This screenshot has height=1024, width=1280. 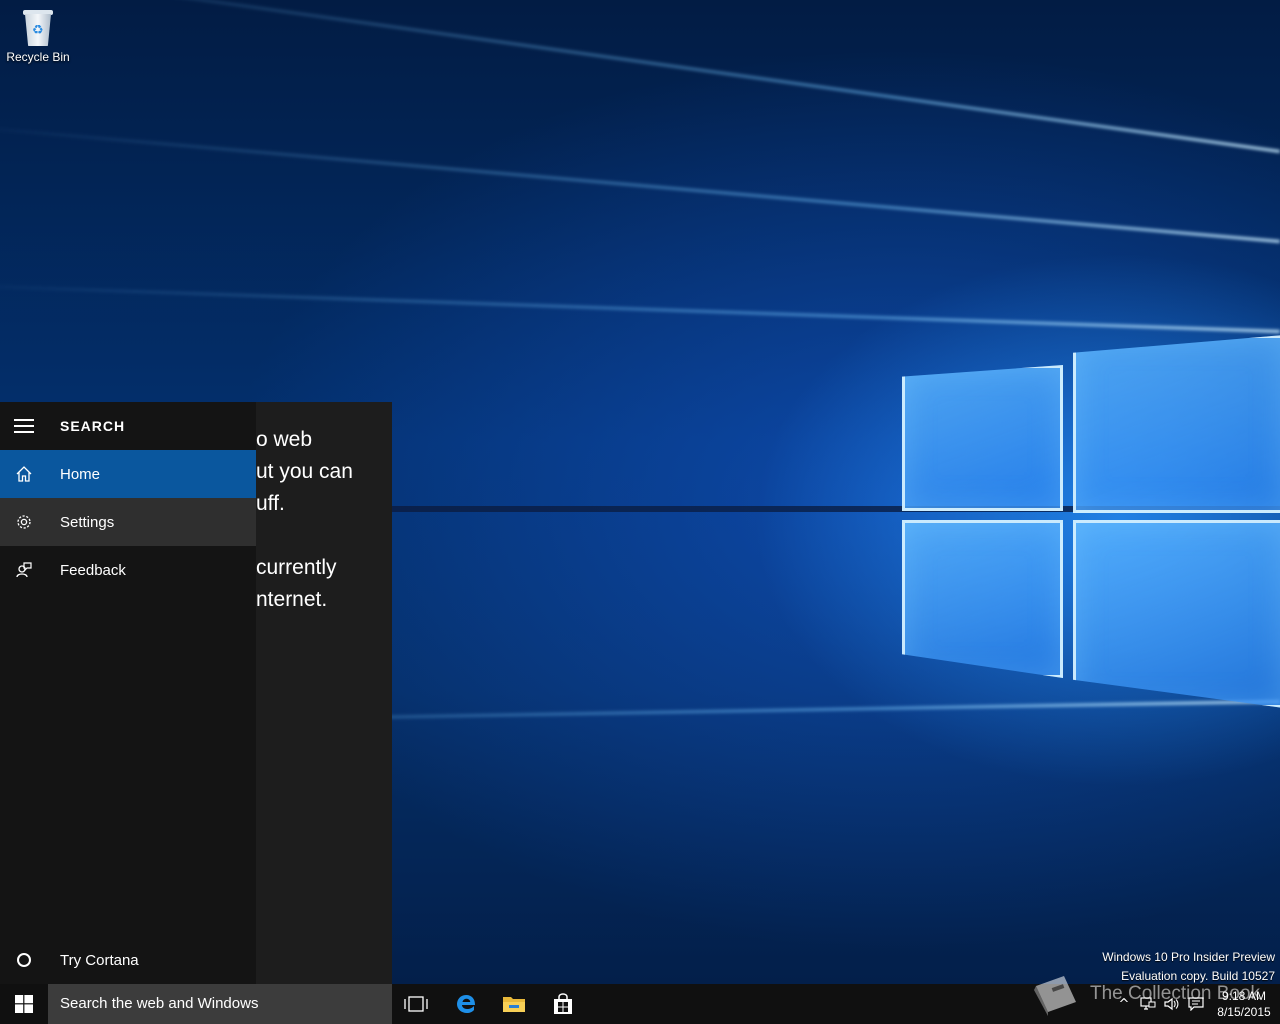 What do you see at coordinates (270, 503) in the screenshot?
I see `message-line: uff.` at bounding box center [270, 503].